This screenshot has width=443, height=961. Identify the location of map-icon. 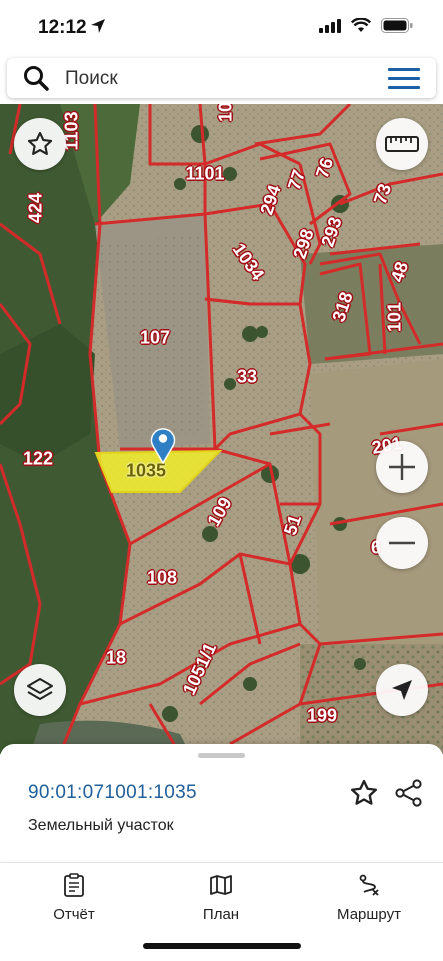
(221, 885).